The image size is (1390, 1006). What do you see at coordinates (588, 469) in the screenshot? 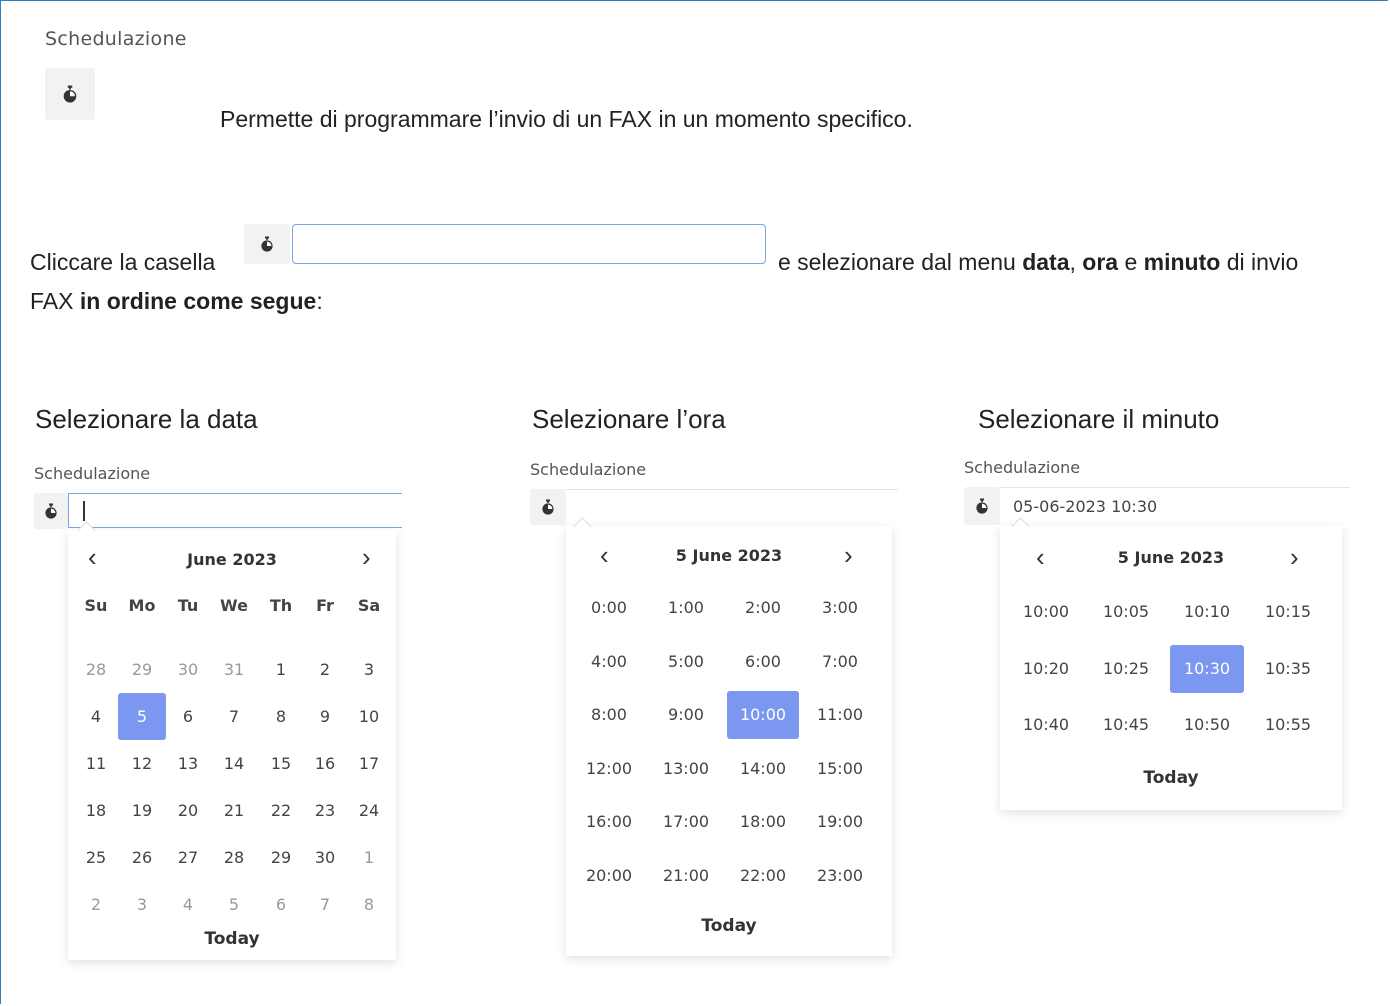
I see `hour-field-label: Schedulazione` at bounding box center [588, 469].